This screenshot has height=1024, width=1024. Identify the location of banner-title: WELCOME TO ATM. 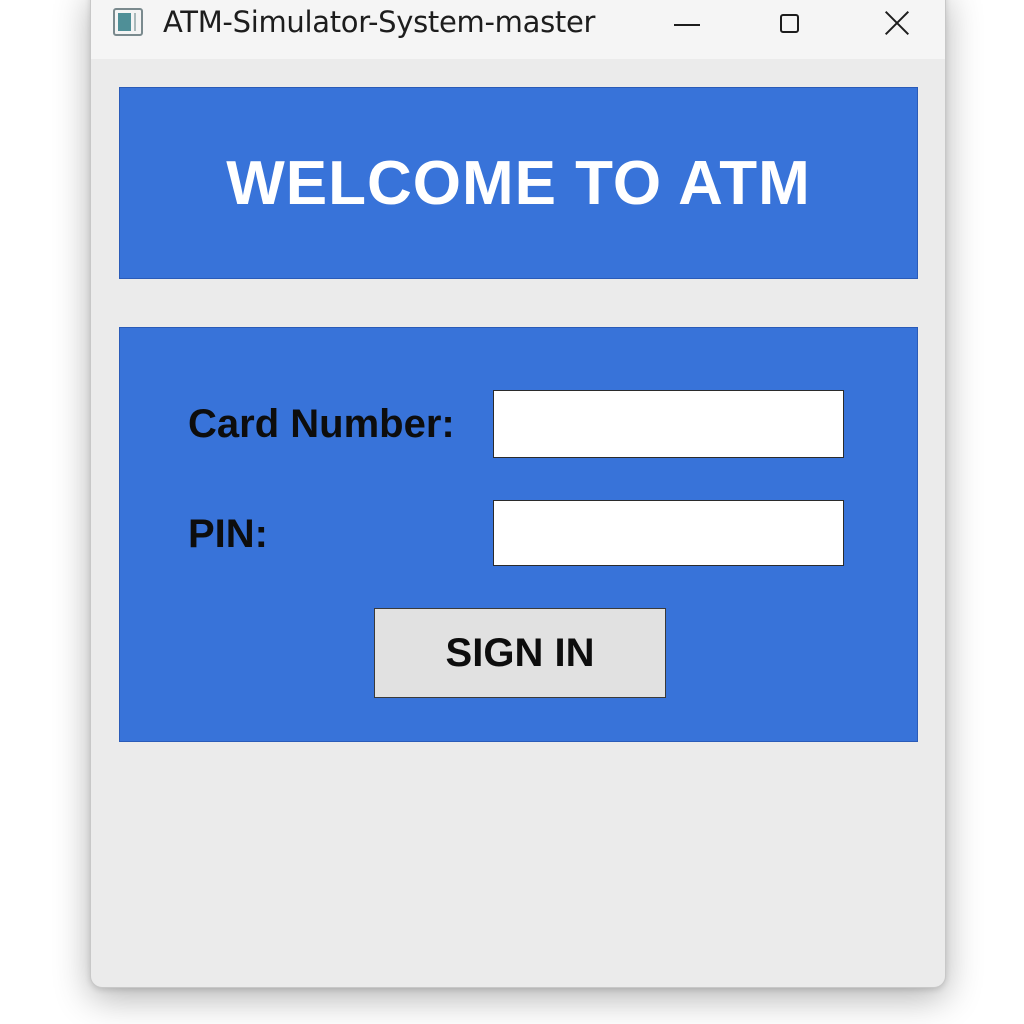
(518, 183).